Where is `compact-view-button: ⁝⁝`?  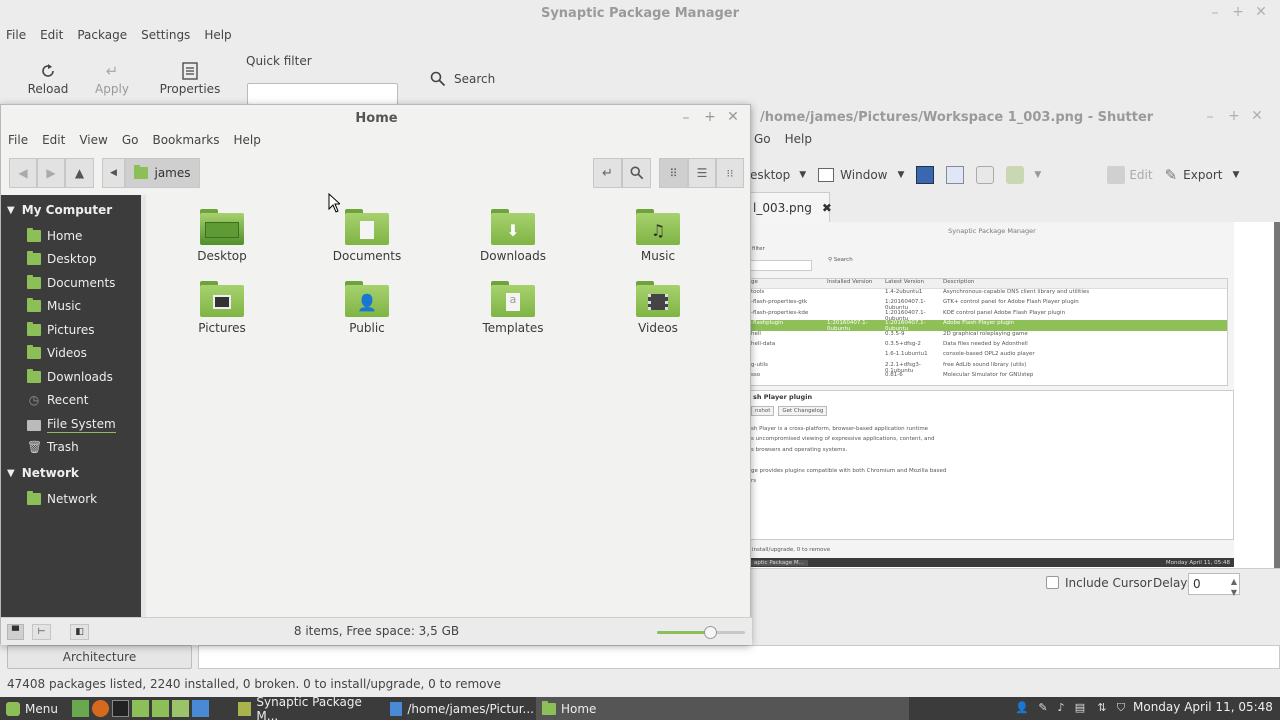 compact-view-button: ⁝⁝ is located at coordinates (730, 173).